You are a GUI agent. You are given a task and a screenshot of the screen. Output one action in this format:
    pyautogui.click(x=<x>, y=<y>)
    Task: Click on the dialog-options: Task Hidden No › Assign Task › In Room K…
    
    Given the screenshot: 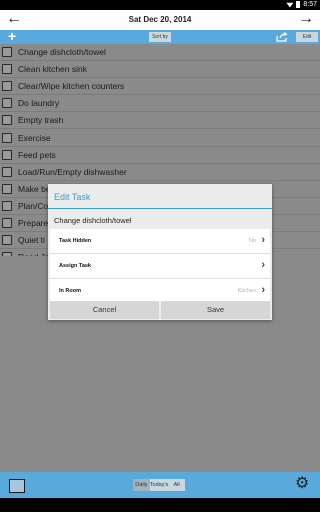 What is the action you would take?
    pyautogui.click(x=160, y=265)
    